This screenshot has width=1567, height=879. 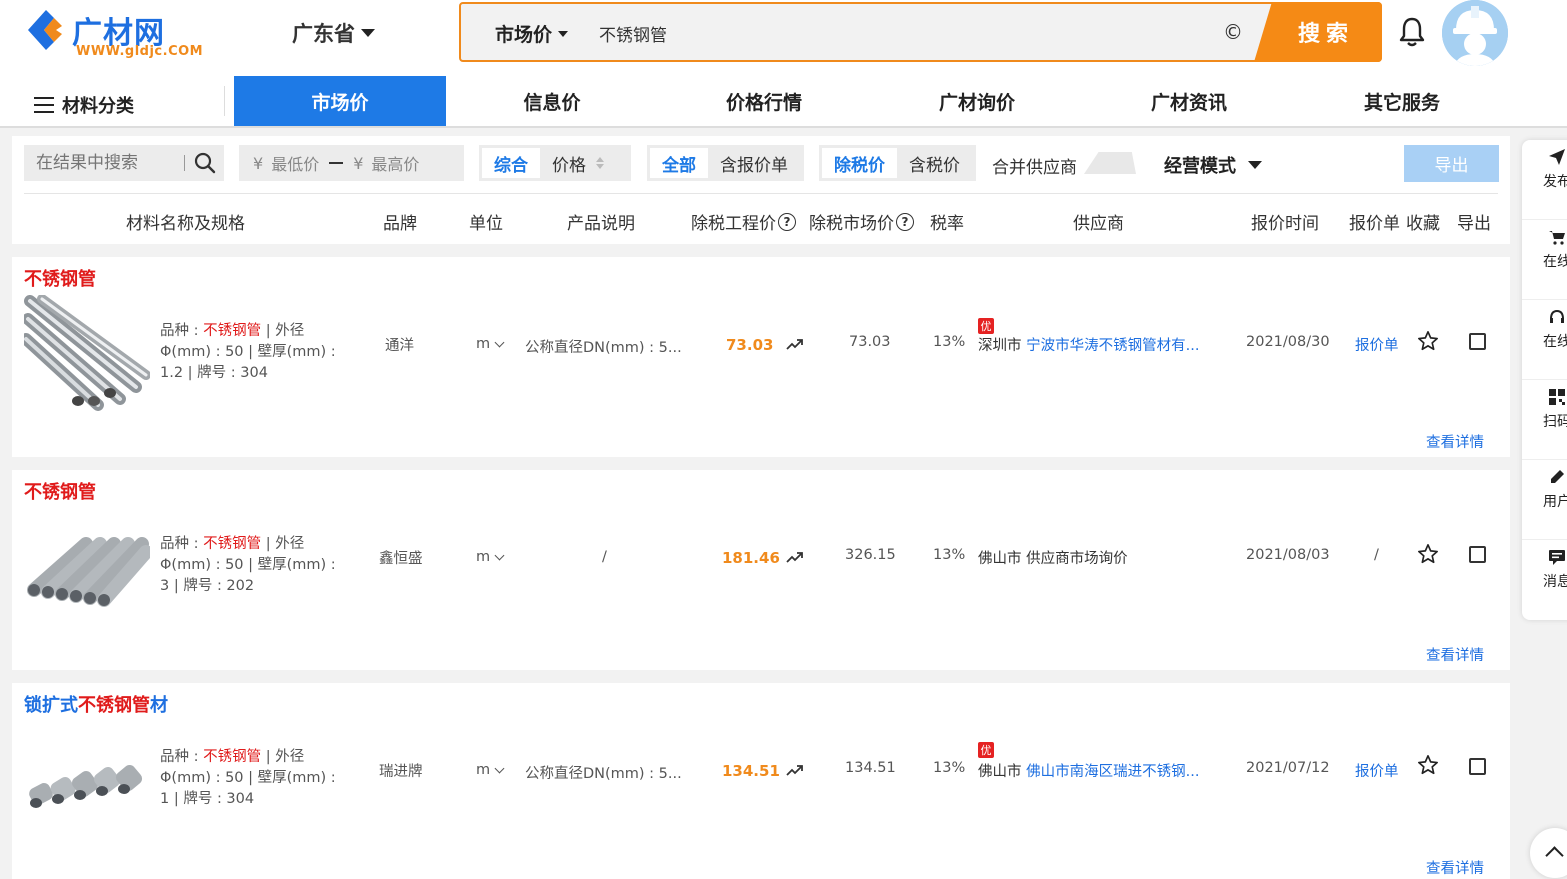 I want to click on col-market-price: 除税市场价 ?, so click(x=861, y=221).